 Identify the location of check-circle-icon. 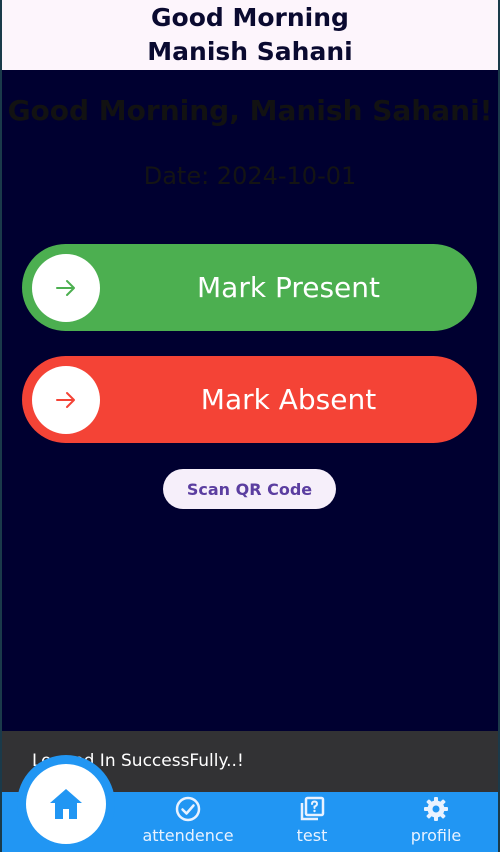
(188, 809).